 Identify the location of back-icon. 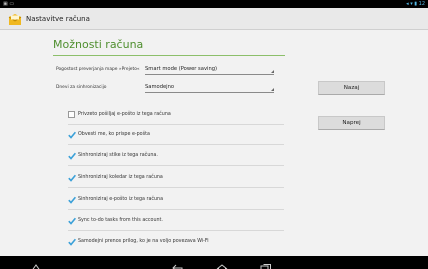
(178, 263).